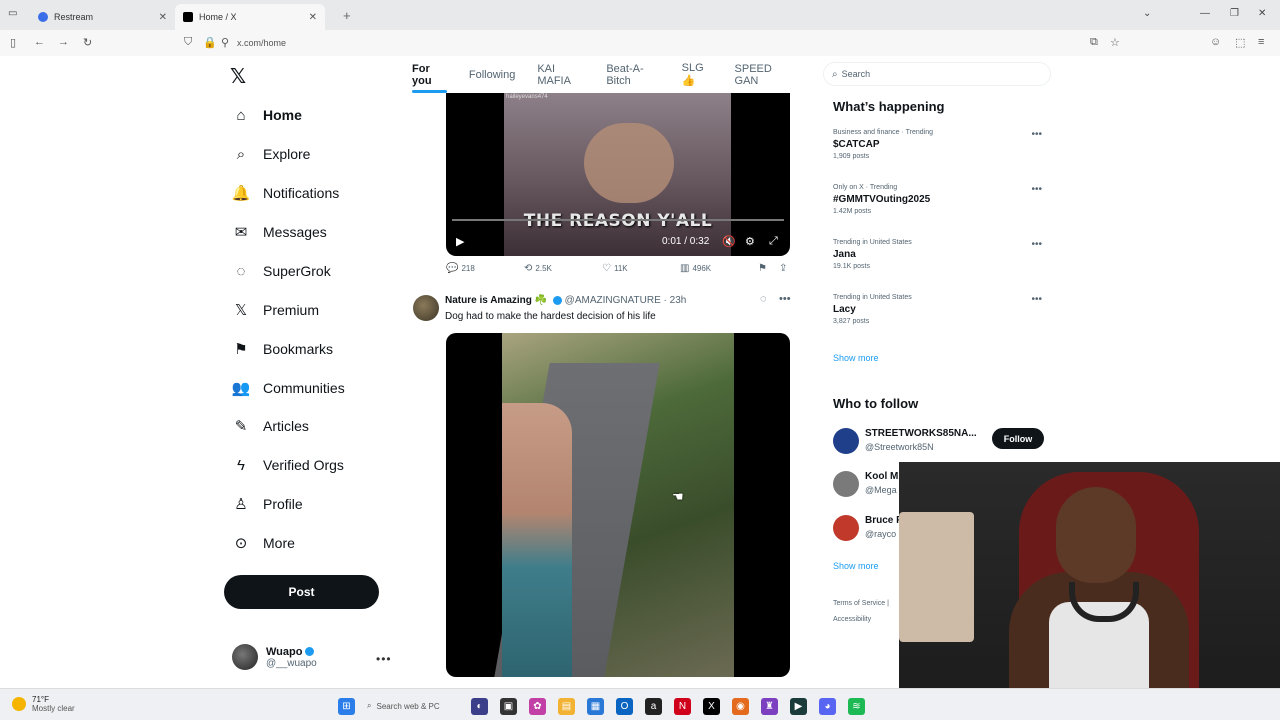 This screenshot has height=720, width=1280. What do you see at coordinates (595, 706) in the screenshot?
I see `store-app-icon: ▦` at bounding box center [595, 706].